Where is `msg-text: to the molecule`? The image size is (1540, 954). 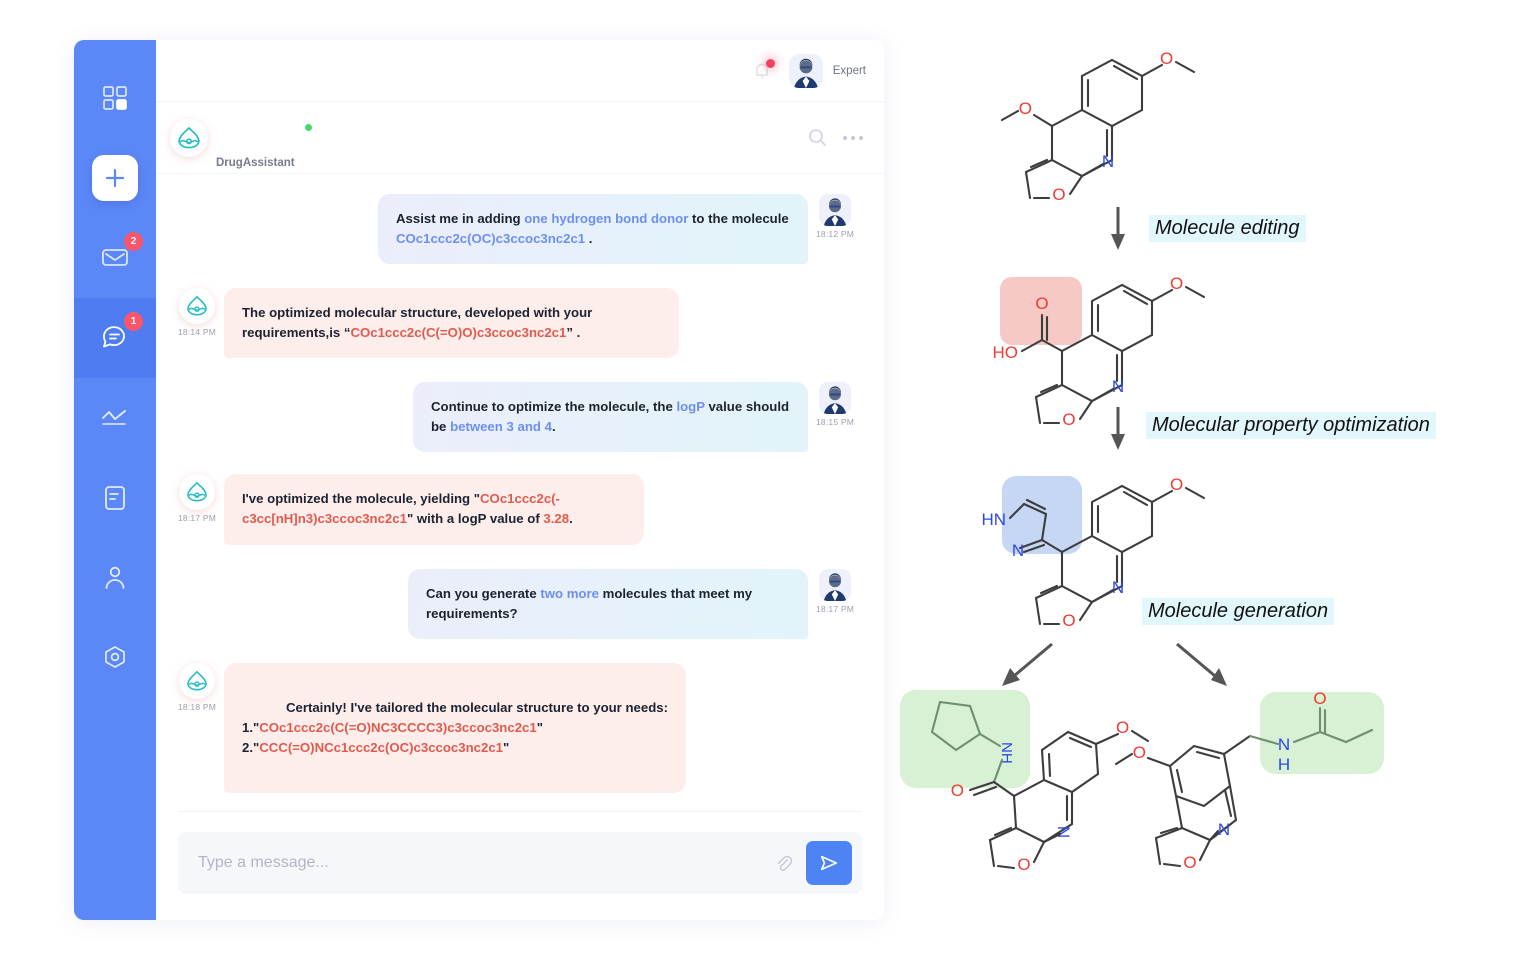 msg-text: to the molecule is located at coordinates (738, 218).